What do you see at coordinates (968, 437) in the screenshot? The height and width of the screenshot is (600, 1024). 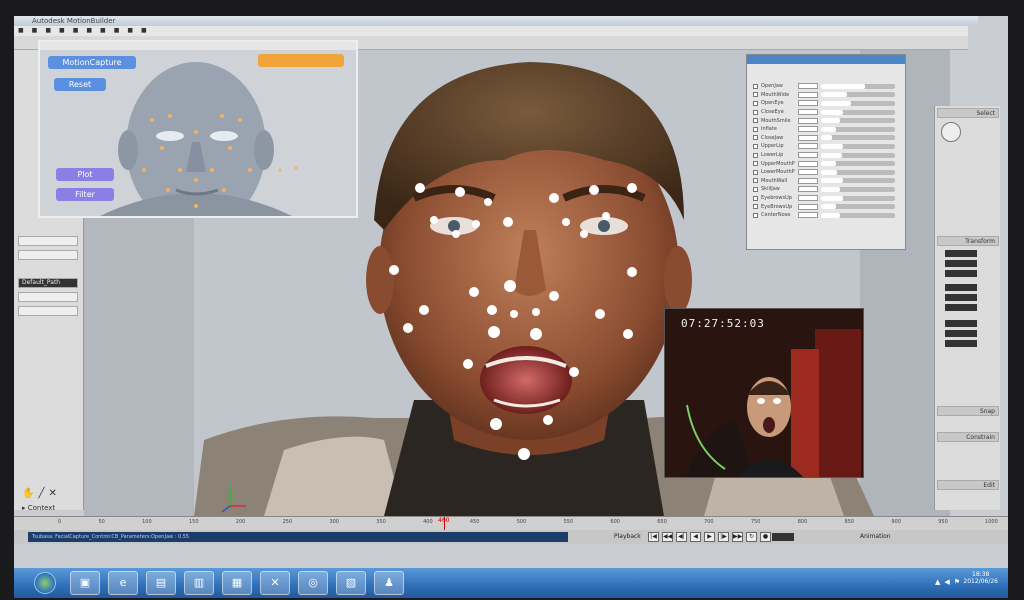 I see `constrain-section-header: Constrain` at bounding box center [968, 437].